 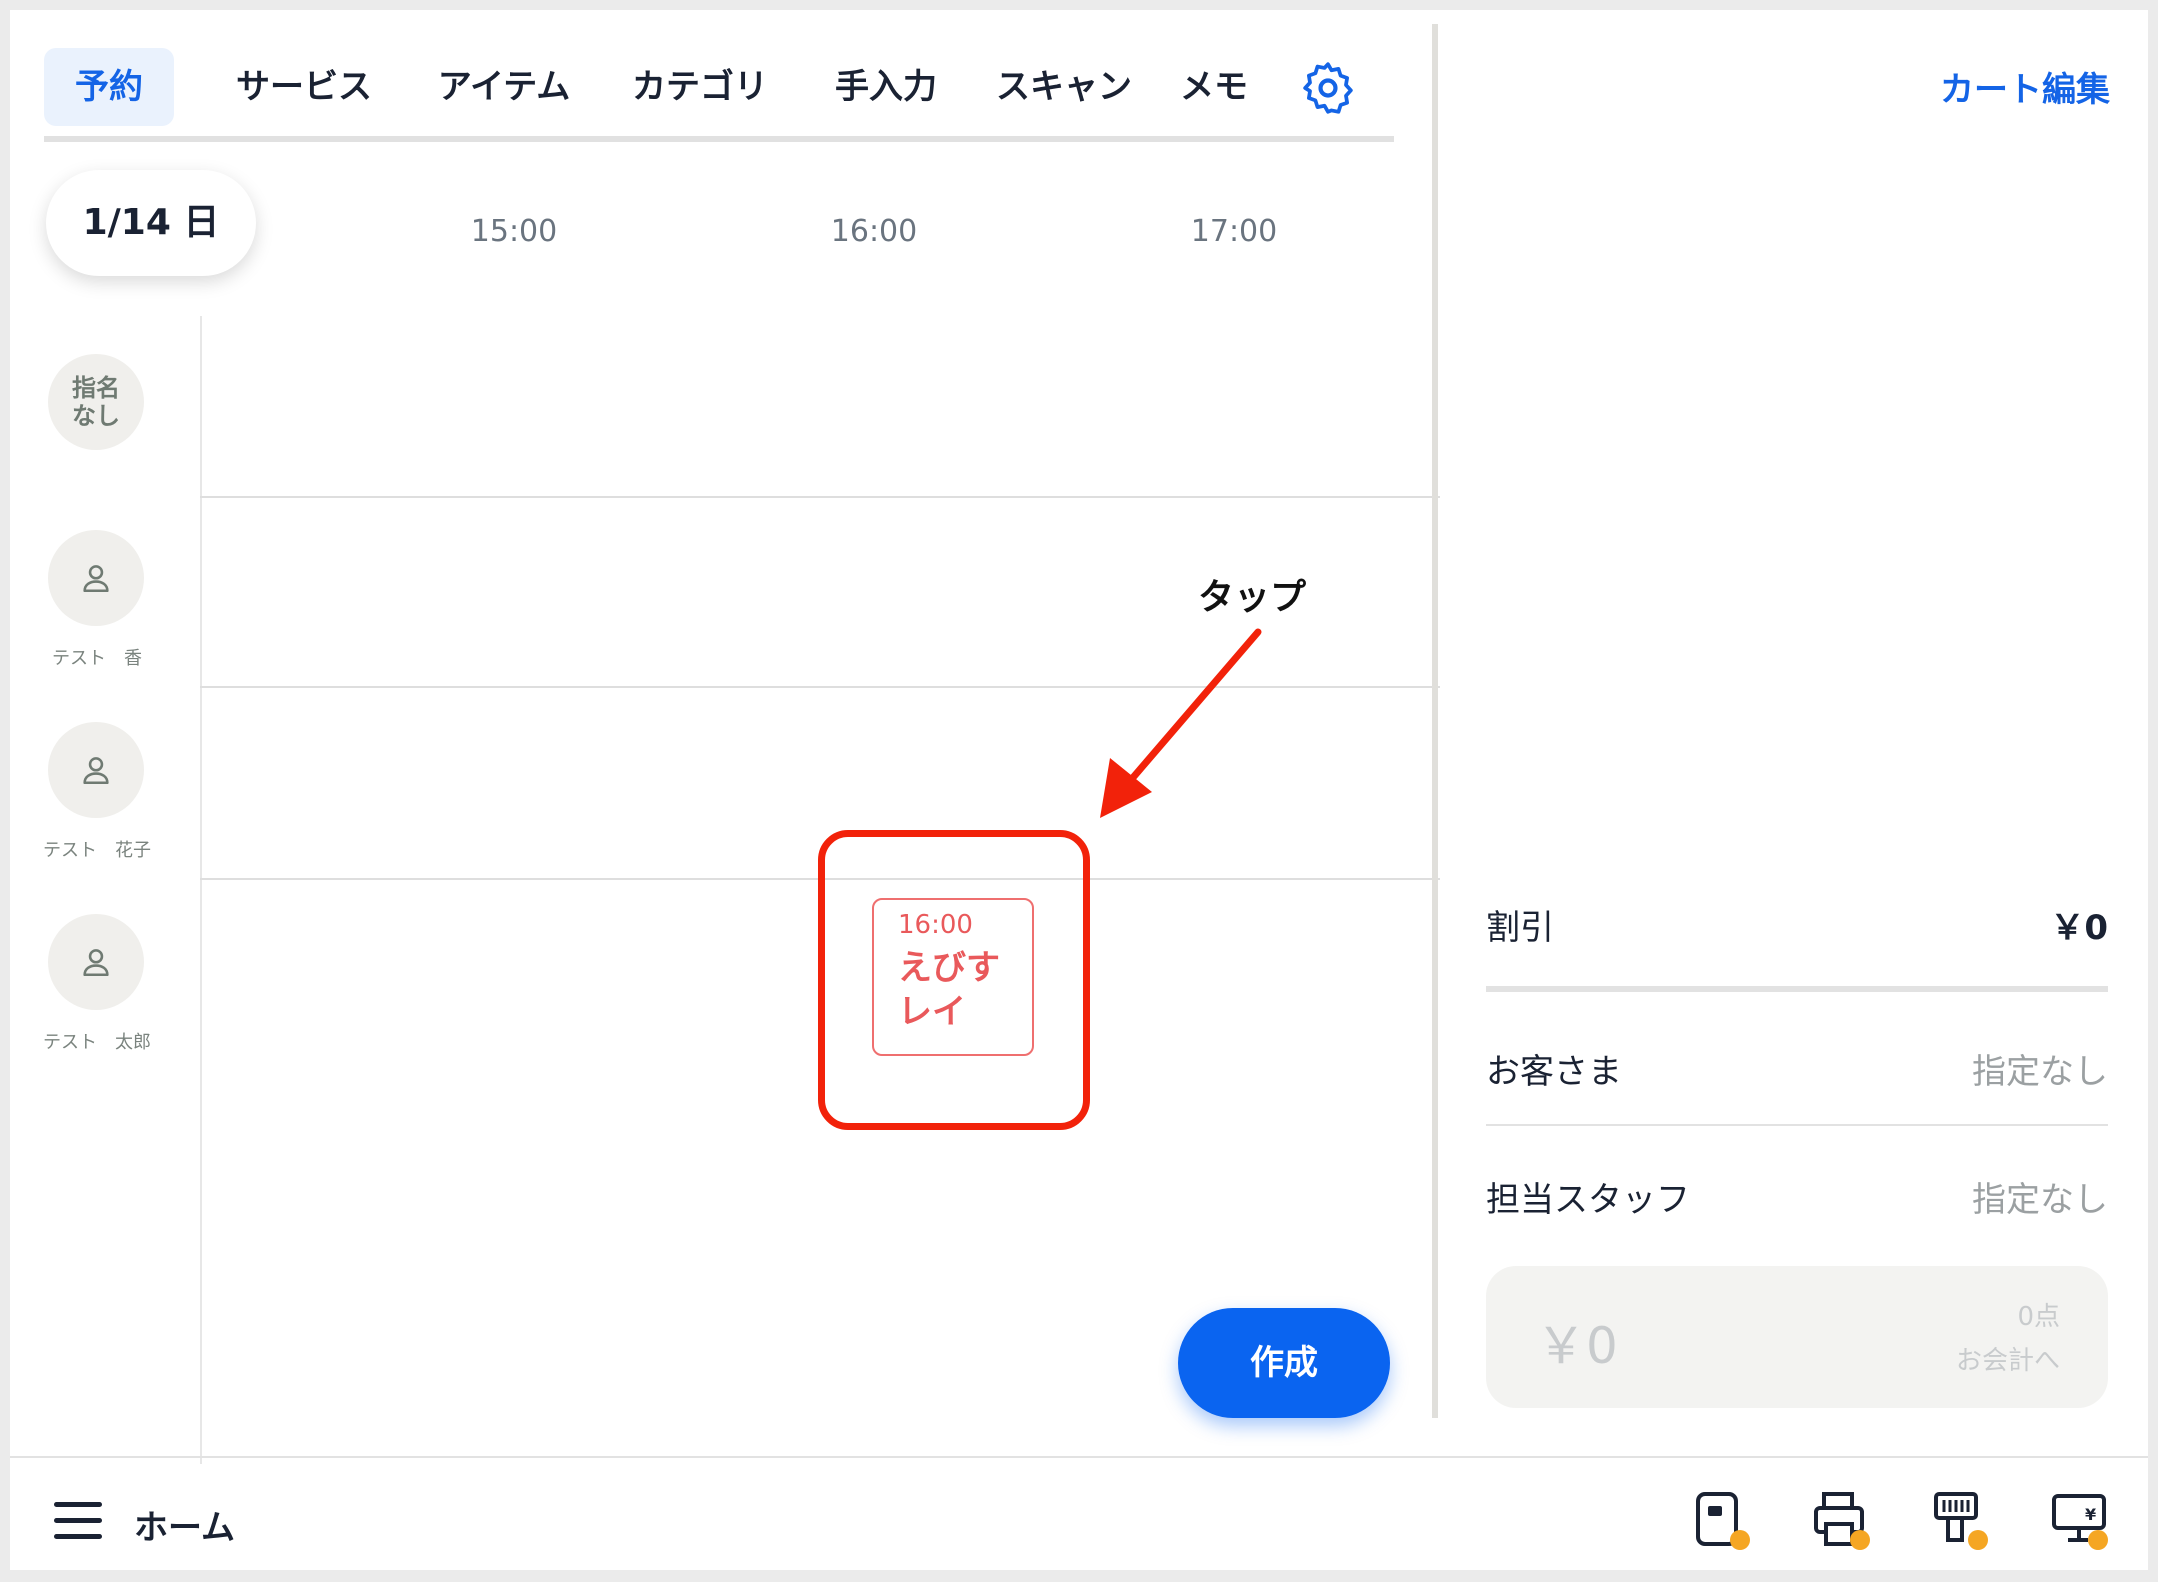 What do you see at coordinates (2081, 1521) in the screenshot?
I see `customer-display-icon: ¥` at bounding box center [2081, 1521].